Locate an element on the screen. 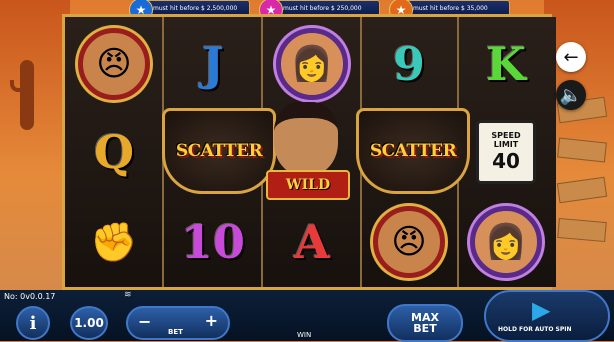 The height and width of the screenshot is (342, 614). cactus-image is located at coordinates (22, 95).